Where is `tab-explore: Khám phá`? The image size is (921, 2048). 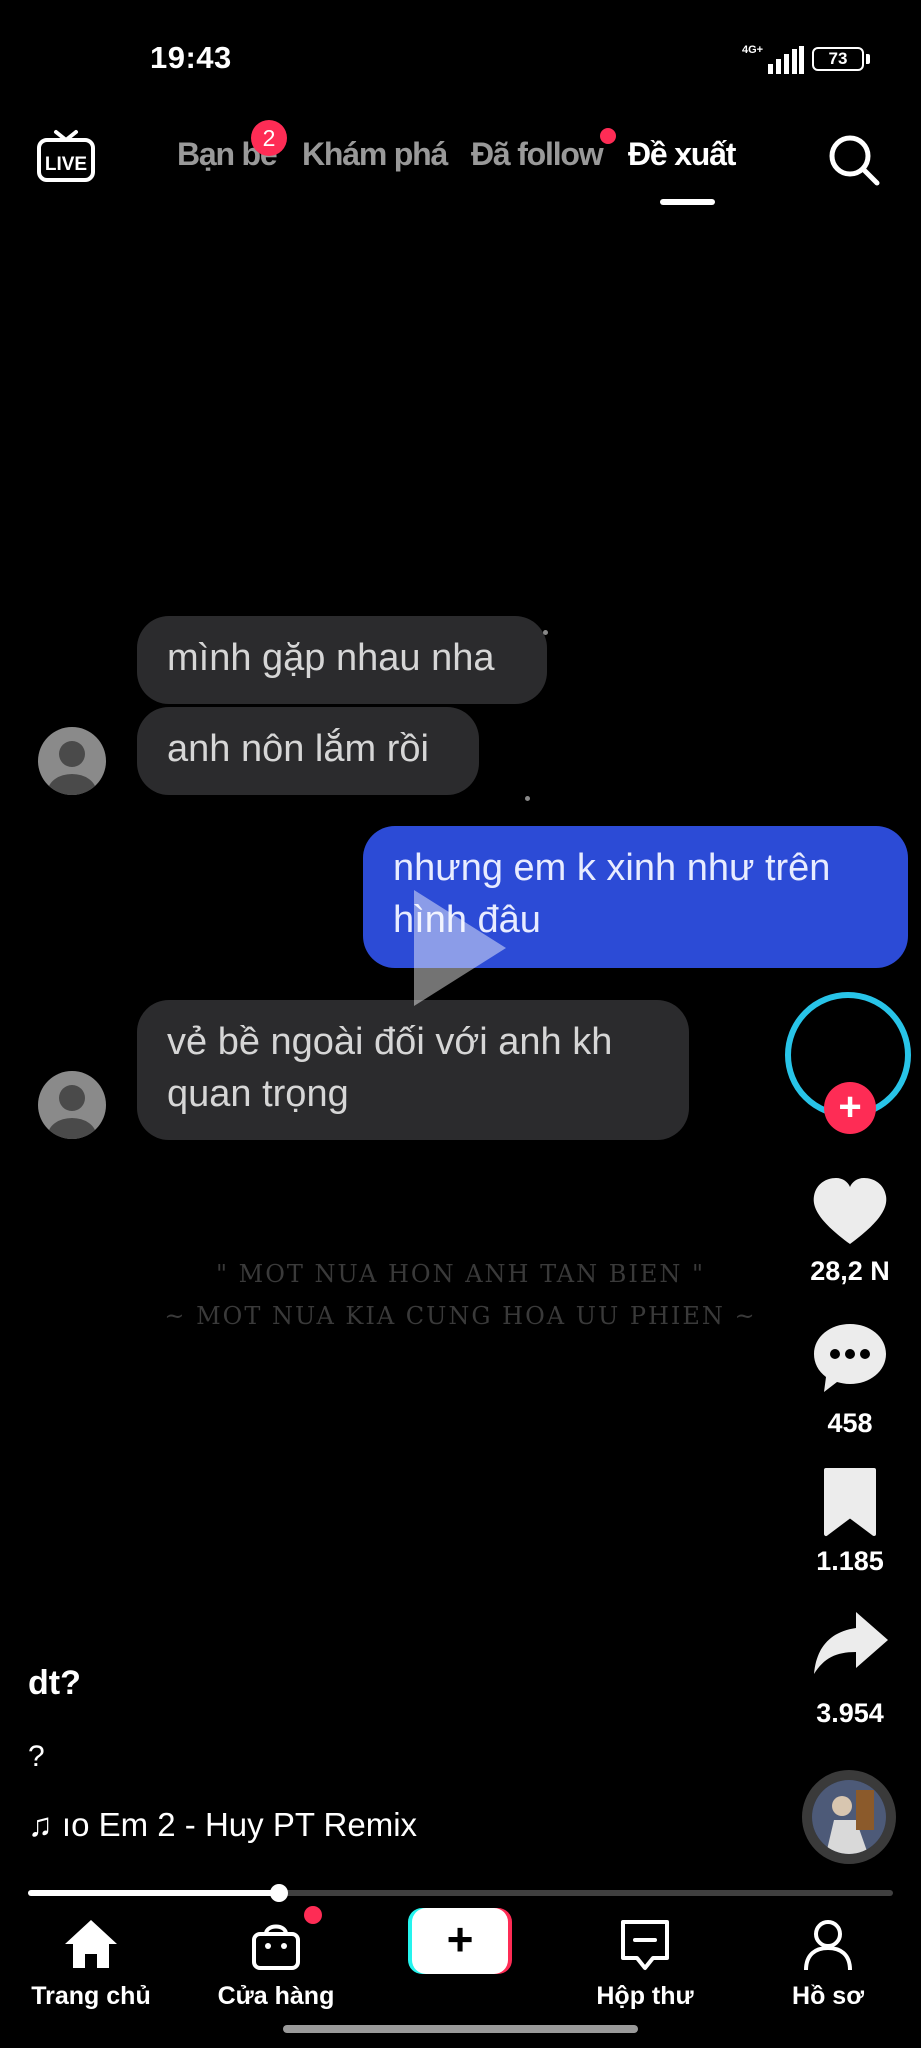 tab-explore: Khám phá is located at coordinates (375, 154).